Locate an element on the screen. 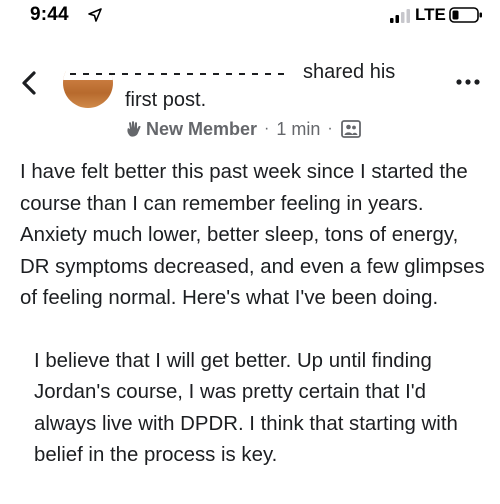 This screenshot has width=500, height=504. headline-rest: first post. is located at coordinates (166, 100).